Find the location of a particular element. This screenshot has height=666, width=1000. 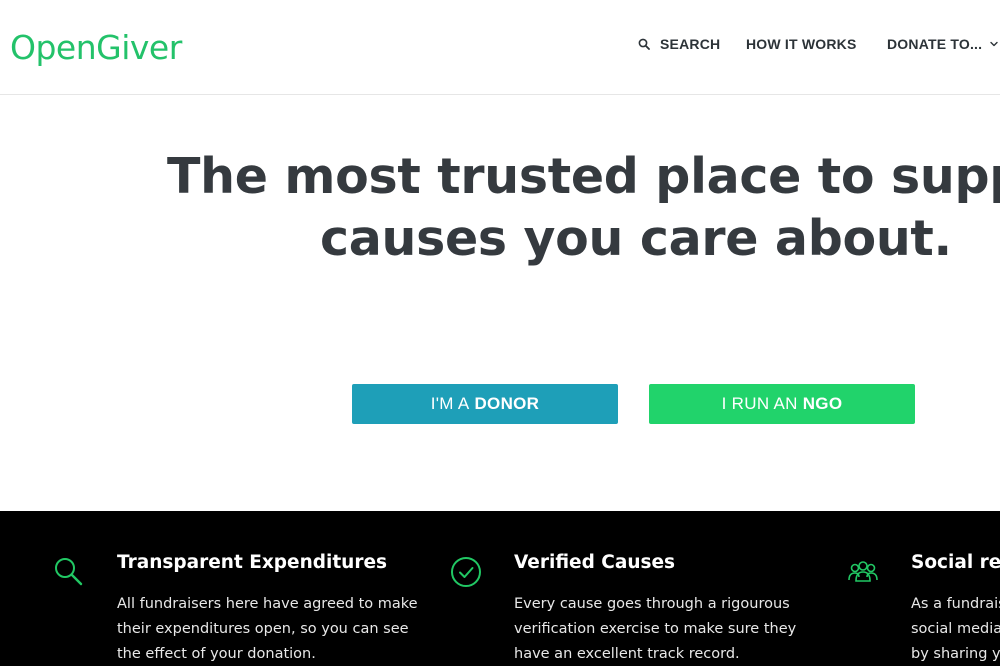

ngo-button: I RUN AN NGO is located at coordinates (782, 404).